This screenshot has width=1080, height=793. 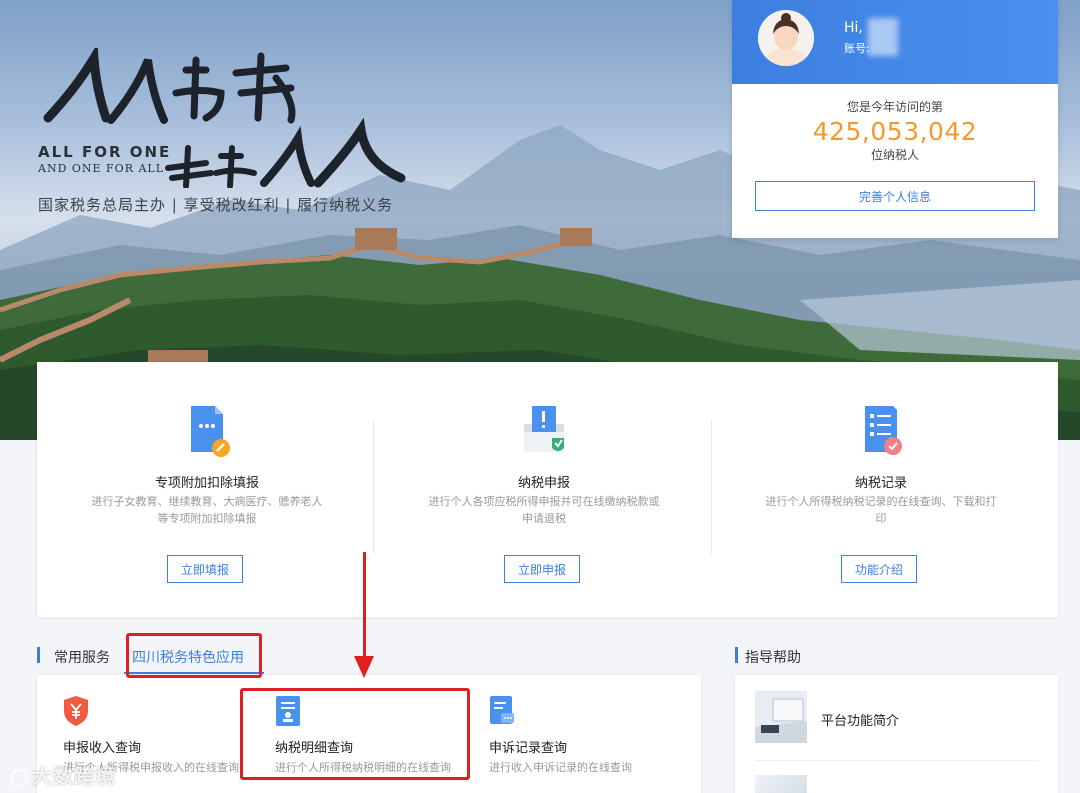 I want to click on service-desc: 进行个人所得税纳税记录的在线查询、下载和打印, so click(x=881, y=510).